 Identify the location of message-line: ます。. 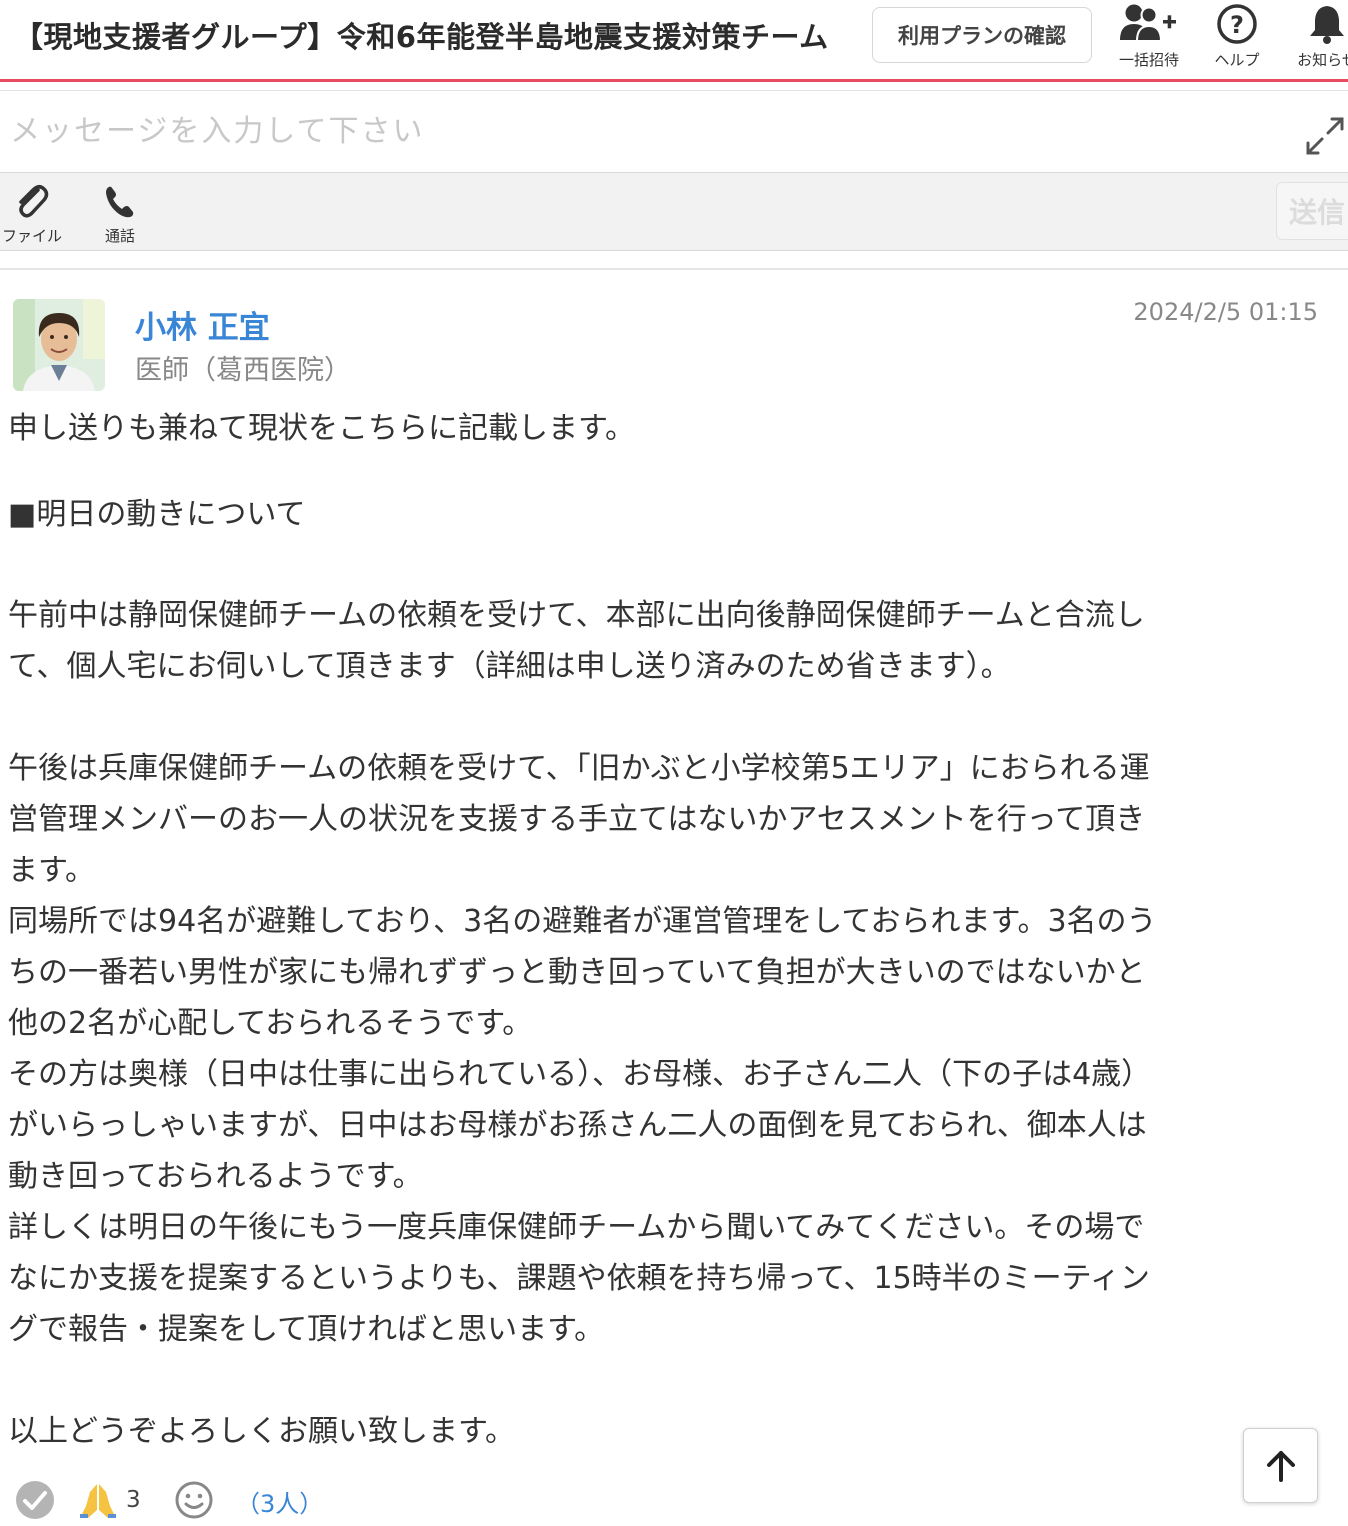
(51, 870).